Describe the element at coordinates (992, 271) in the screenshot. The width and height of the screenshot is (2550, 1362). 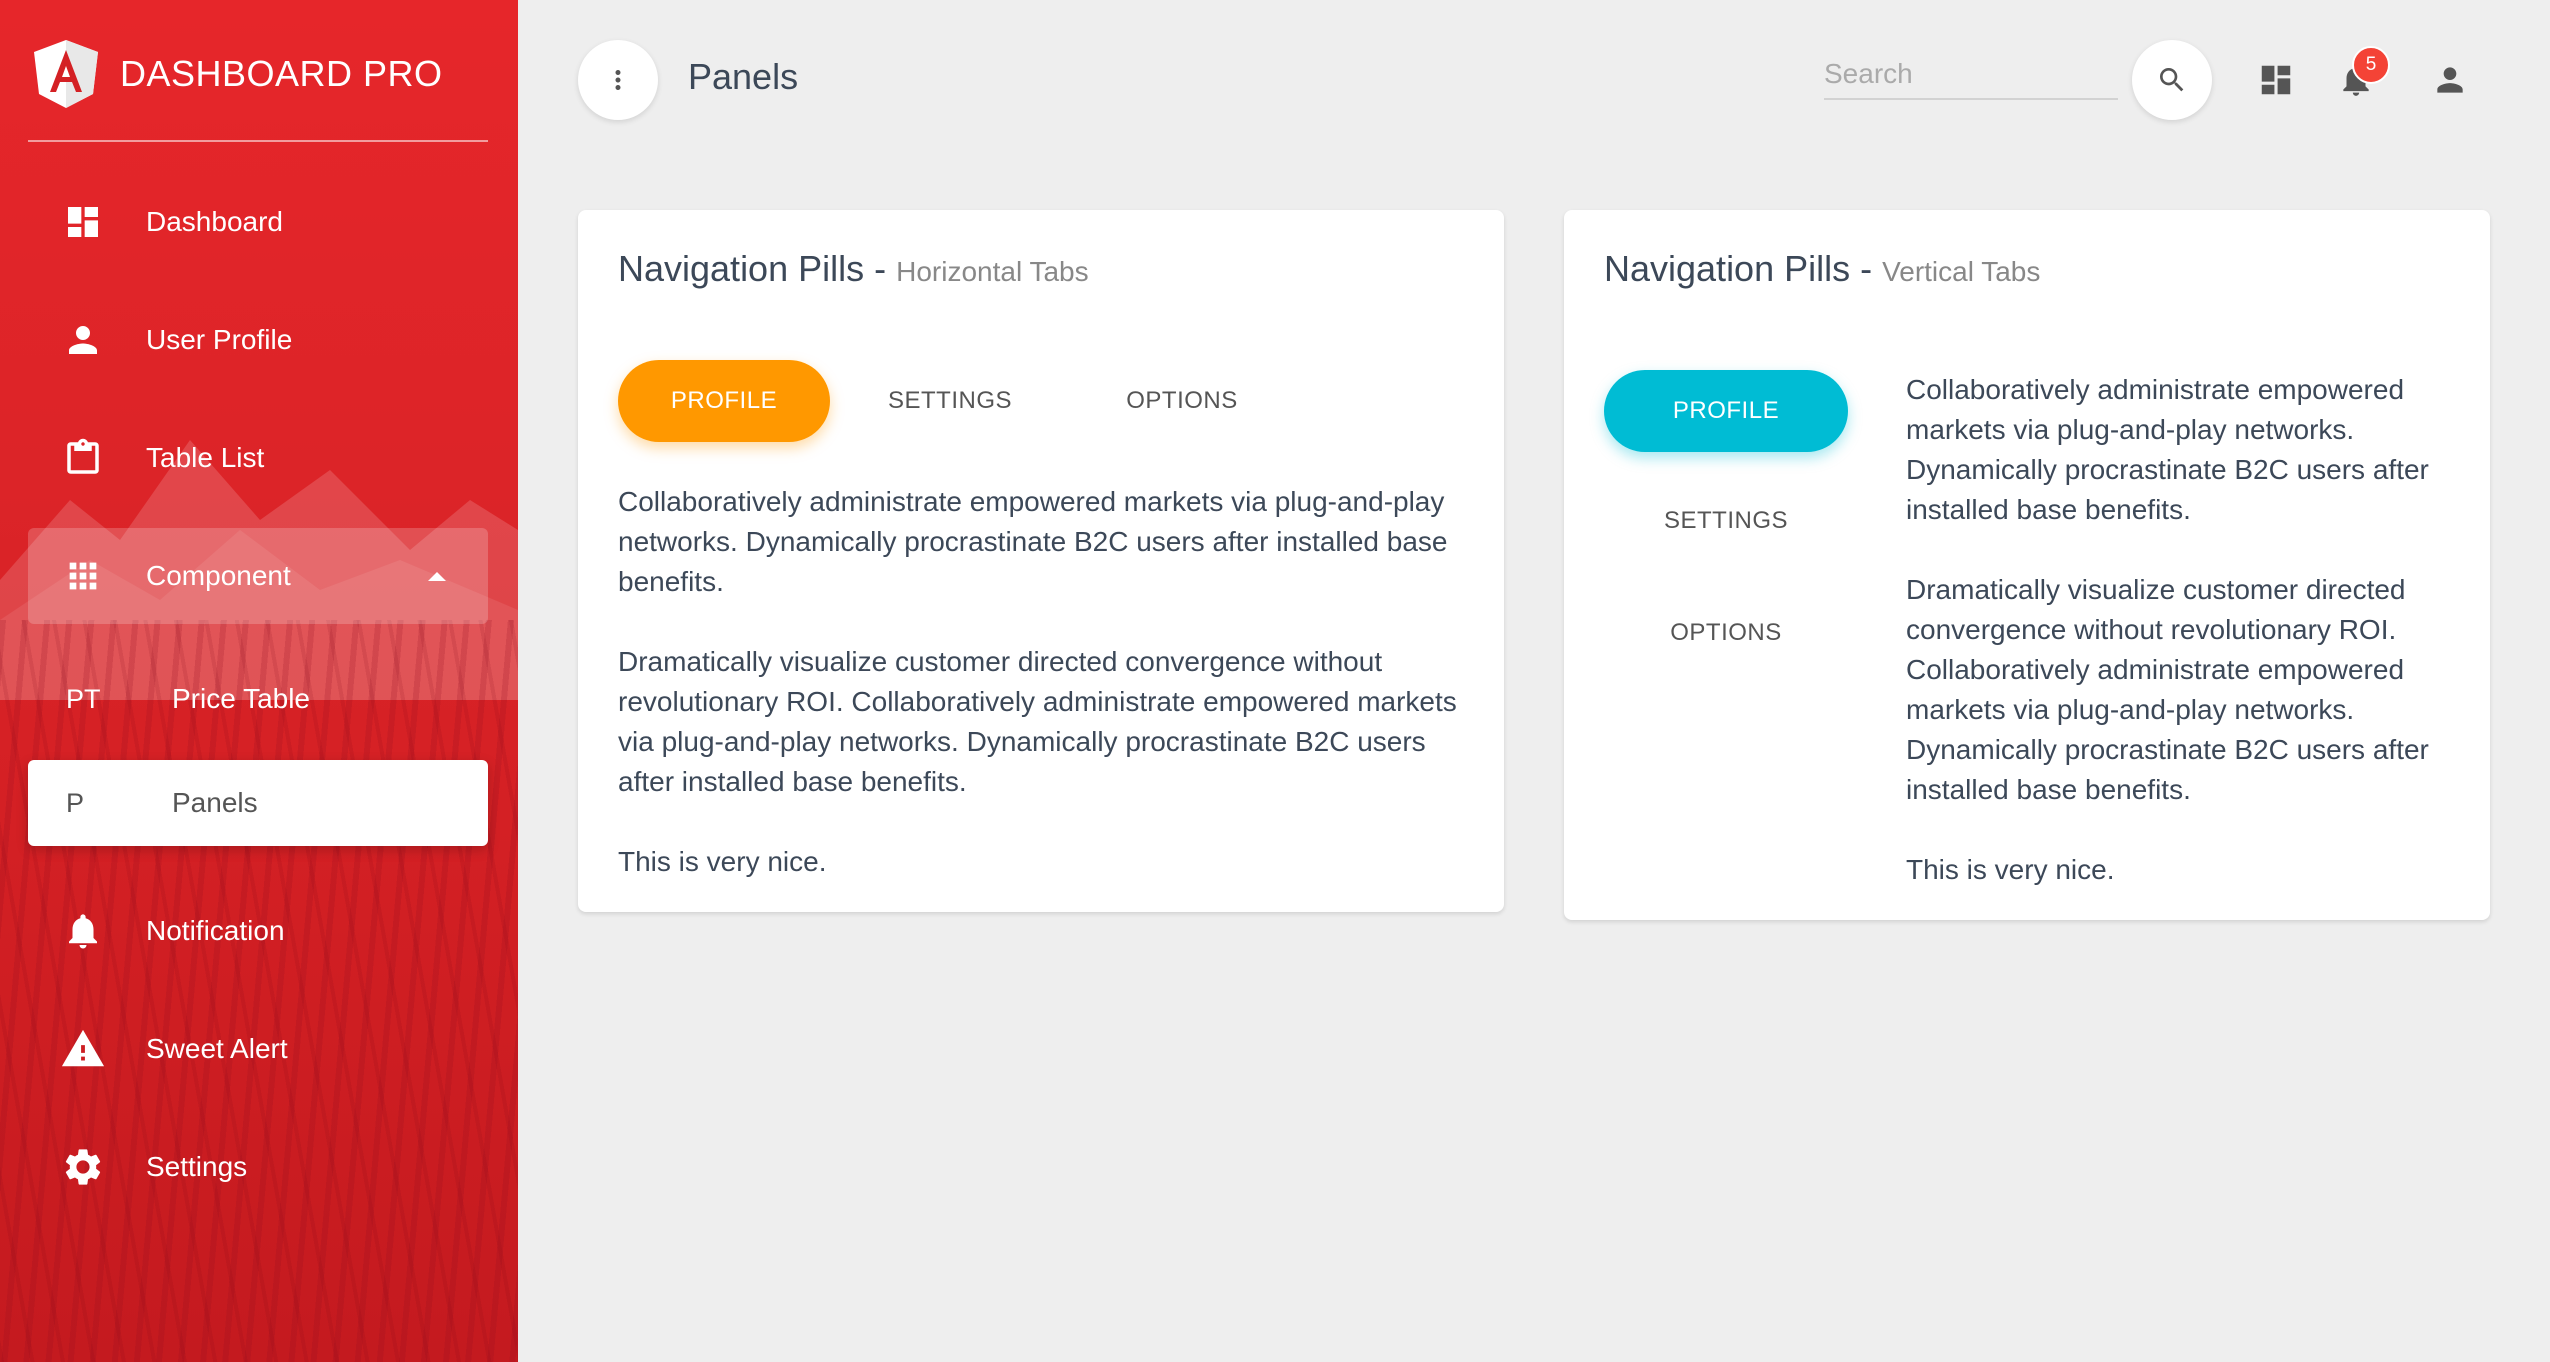
I see `card-subtitle: Horizontal Tabs` at that location.